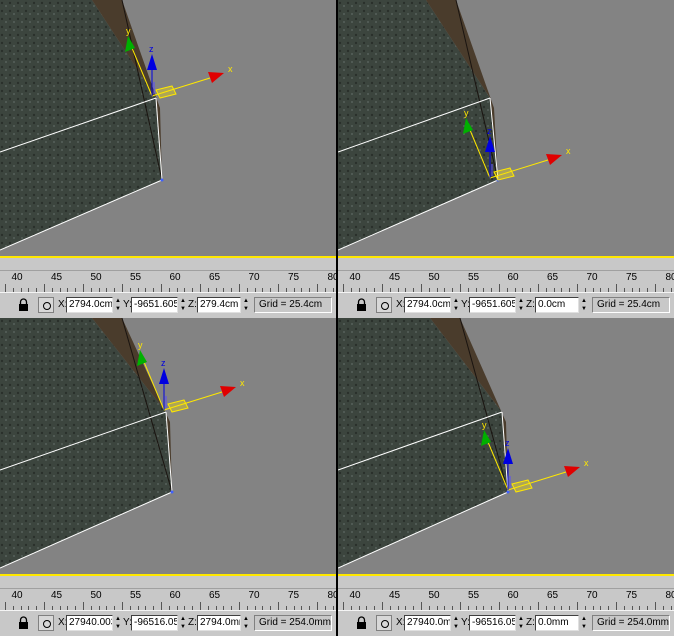 This screenshot has width=674, height=636. Describe the element at coordinates (219, 623) in the screenshot. I see `z-coordinate-field: 2794.0mm` at that location.